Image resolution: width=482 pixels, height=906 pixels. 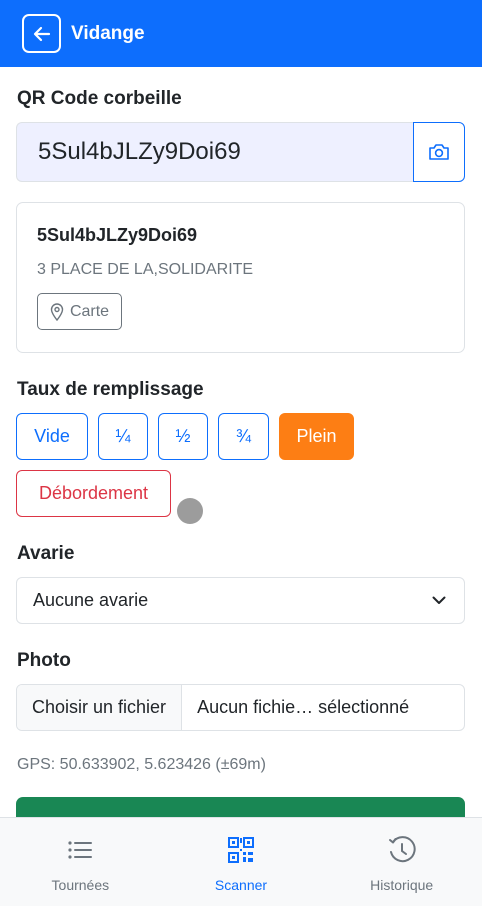 I want to click on fill-option-empty: Vide, so click(x=52, y=436).